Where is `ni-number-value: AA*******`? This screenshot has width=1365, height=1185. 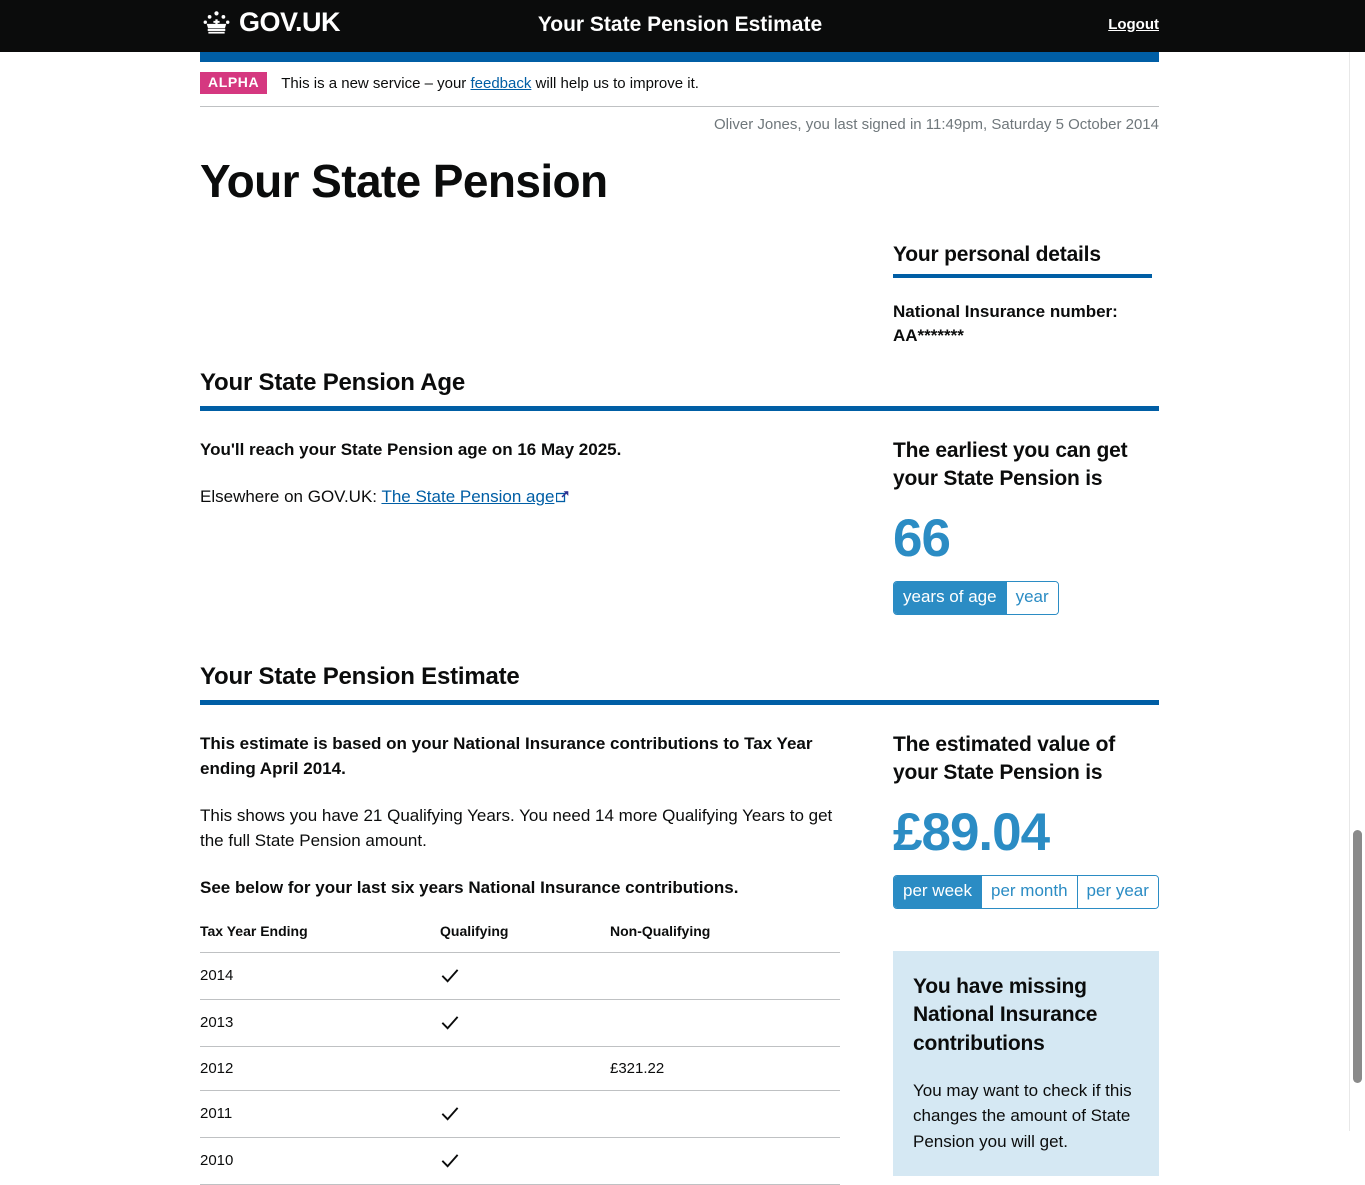
ni-number-value: AA******* is located at coordinates (928, 336).